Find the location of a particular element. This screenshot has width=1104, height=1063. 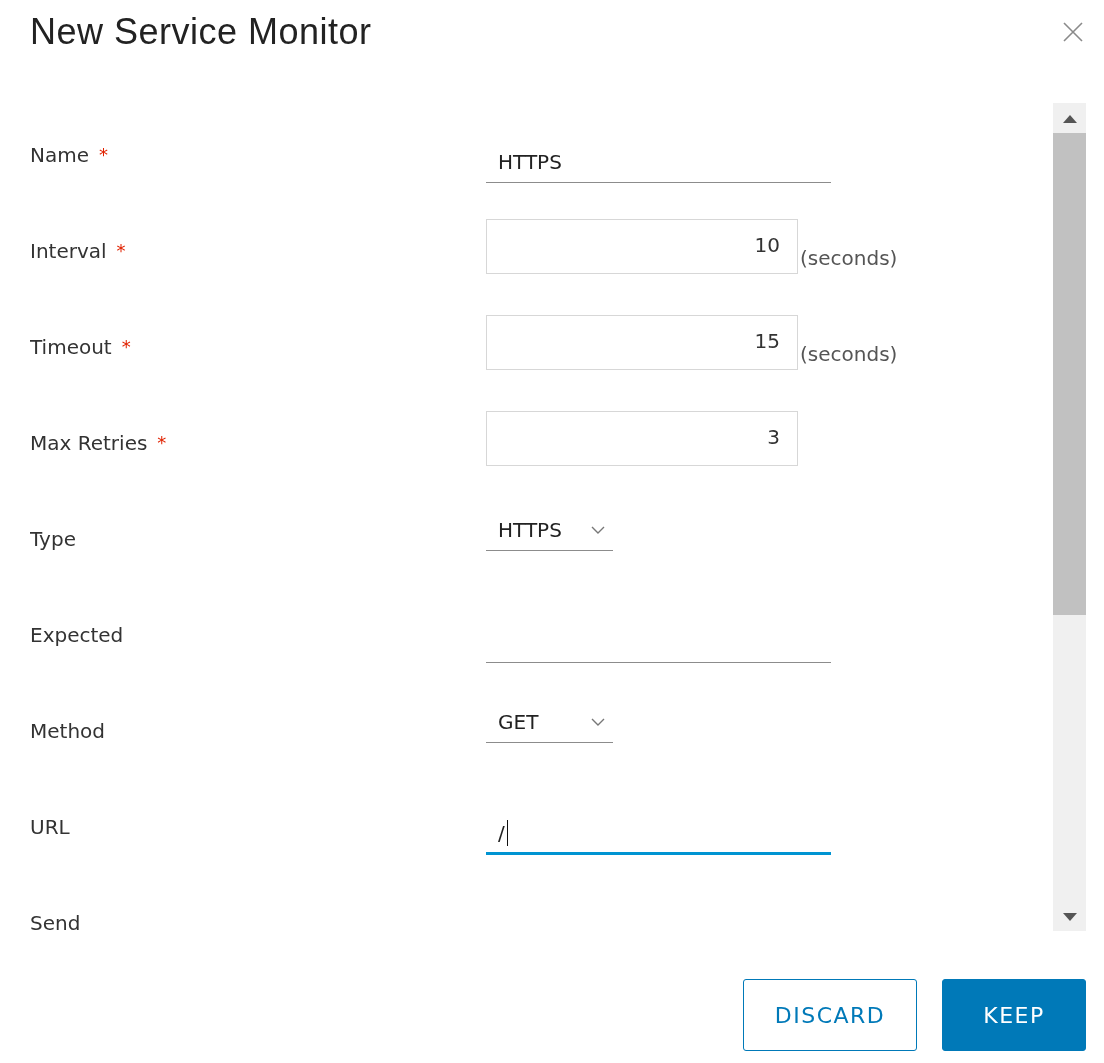

field-label: URL is located at coordinates (50, 827).